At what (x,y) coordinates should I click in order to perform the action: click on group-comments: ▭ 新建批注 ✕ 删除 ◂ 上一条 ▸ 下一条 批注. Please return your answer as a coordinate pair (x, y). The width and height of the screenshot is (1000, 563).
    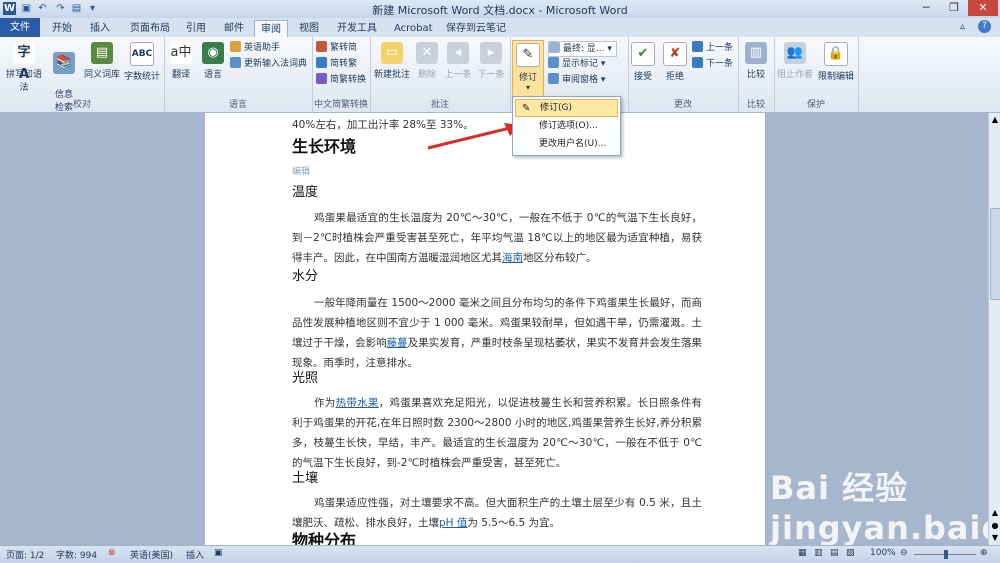
    Looking at the image, I should click on (440, 74).